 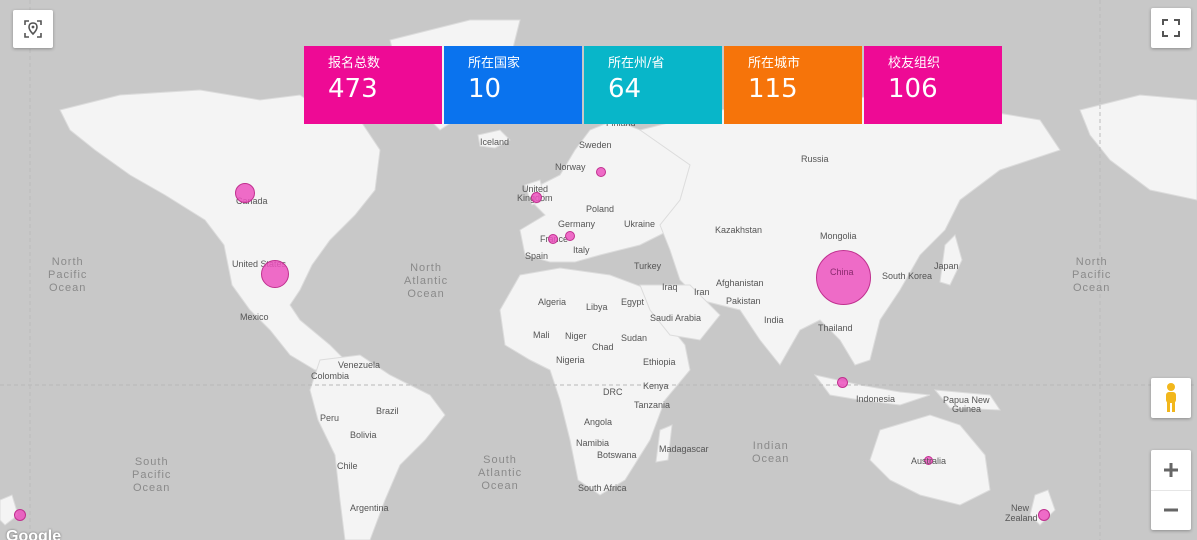 What do you see at coordinates (34, 534) in the screenshot?
I see `google-logo: Google` at bounding box center [34, 534].